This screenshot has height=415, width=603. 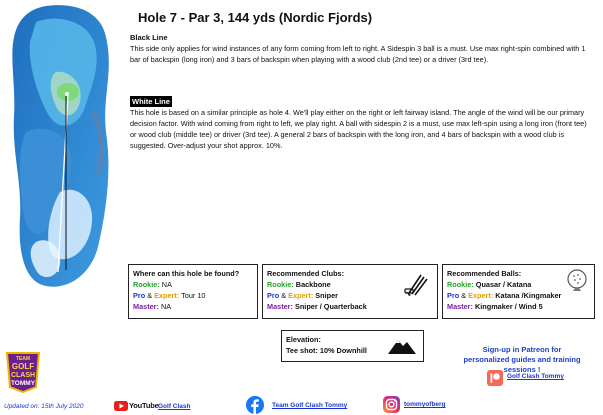 What do you see at coordinates (391, 404) in the screenshot?
I see `instagram-icon` at bounding box center [391, 404].